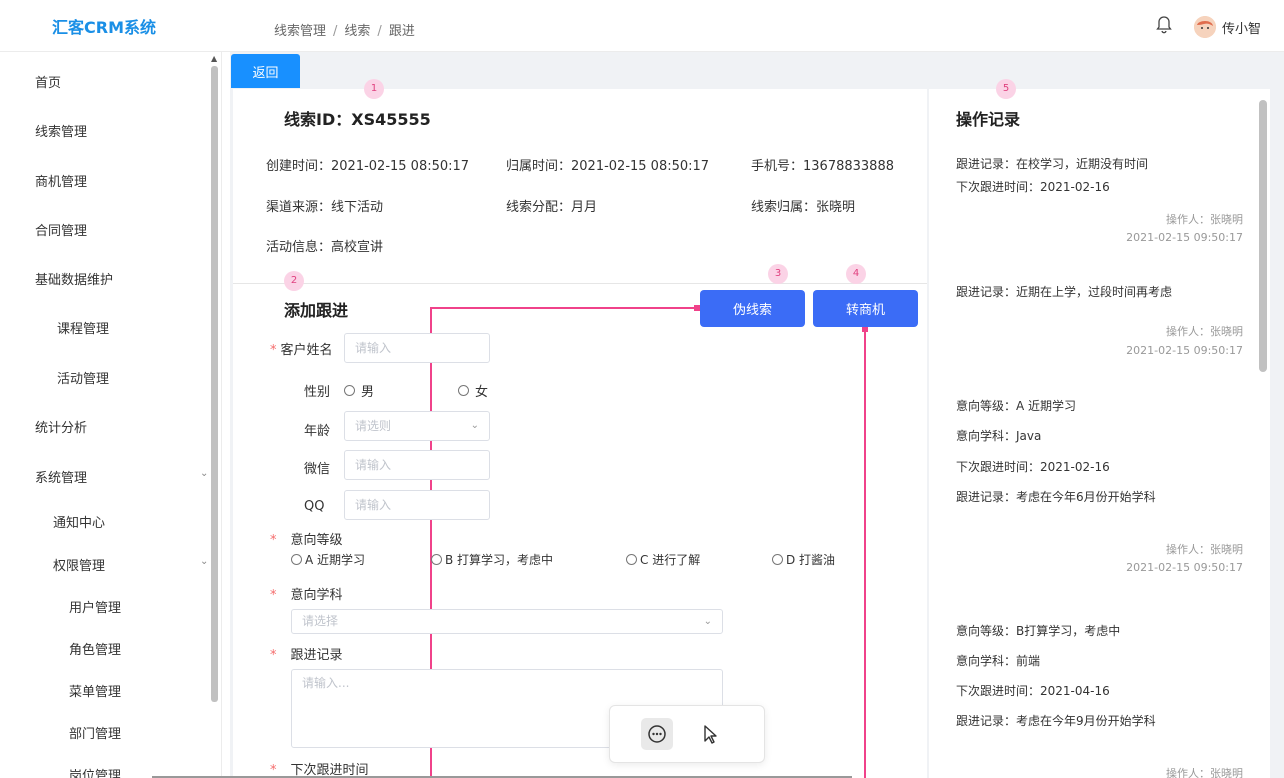 This screenshot has height=778, width=1284. Describe the element at coordinates (79, 521) in the screenshot. I see `sidebar-item-notify: 通知中心` at that location.